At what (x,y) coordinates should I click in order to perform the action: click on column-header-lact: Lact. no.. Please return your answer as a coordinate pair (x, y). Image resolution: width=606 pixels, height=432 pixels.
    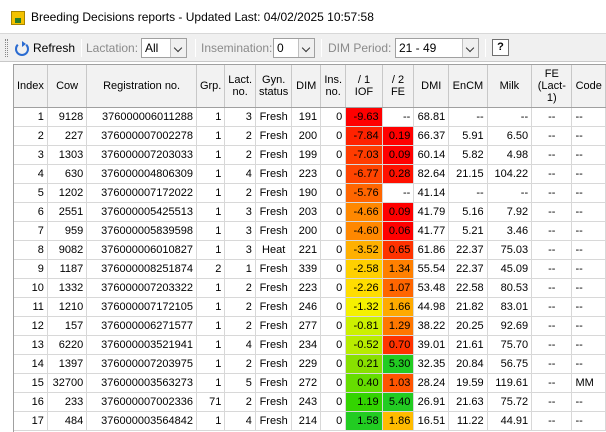
    Looking at the image, I should click on (240, 86).